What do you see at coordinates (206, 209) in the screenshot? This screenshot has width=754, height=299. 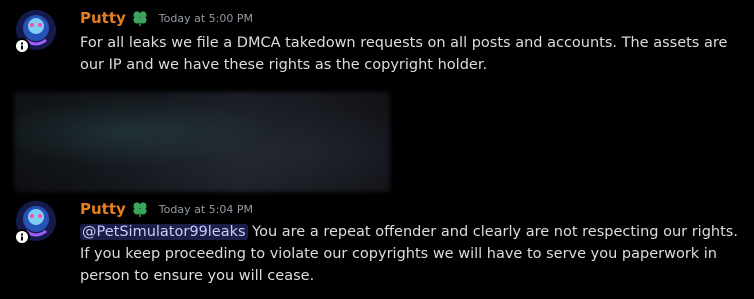 I see `timestamp: Today at 5:04 PM` at bounding box center [206, 209].